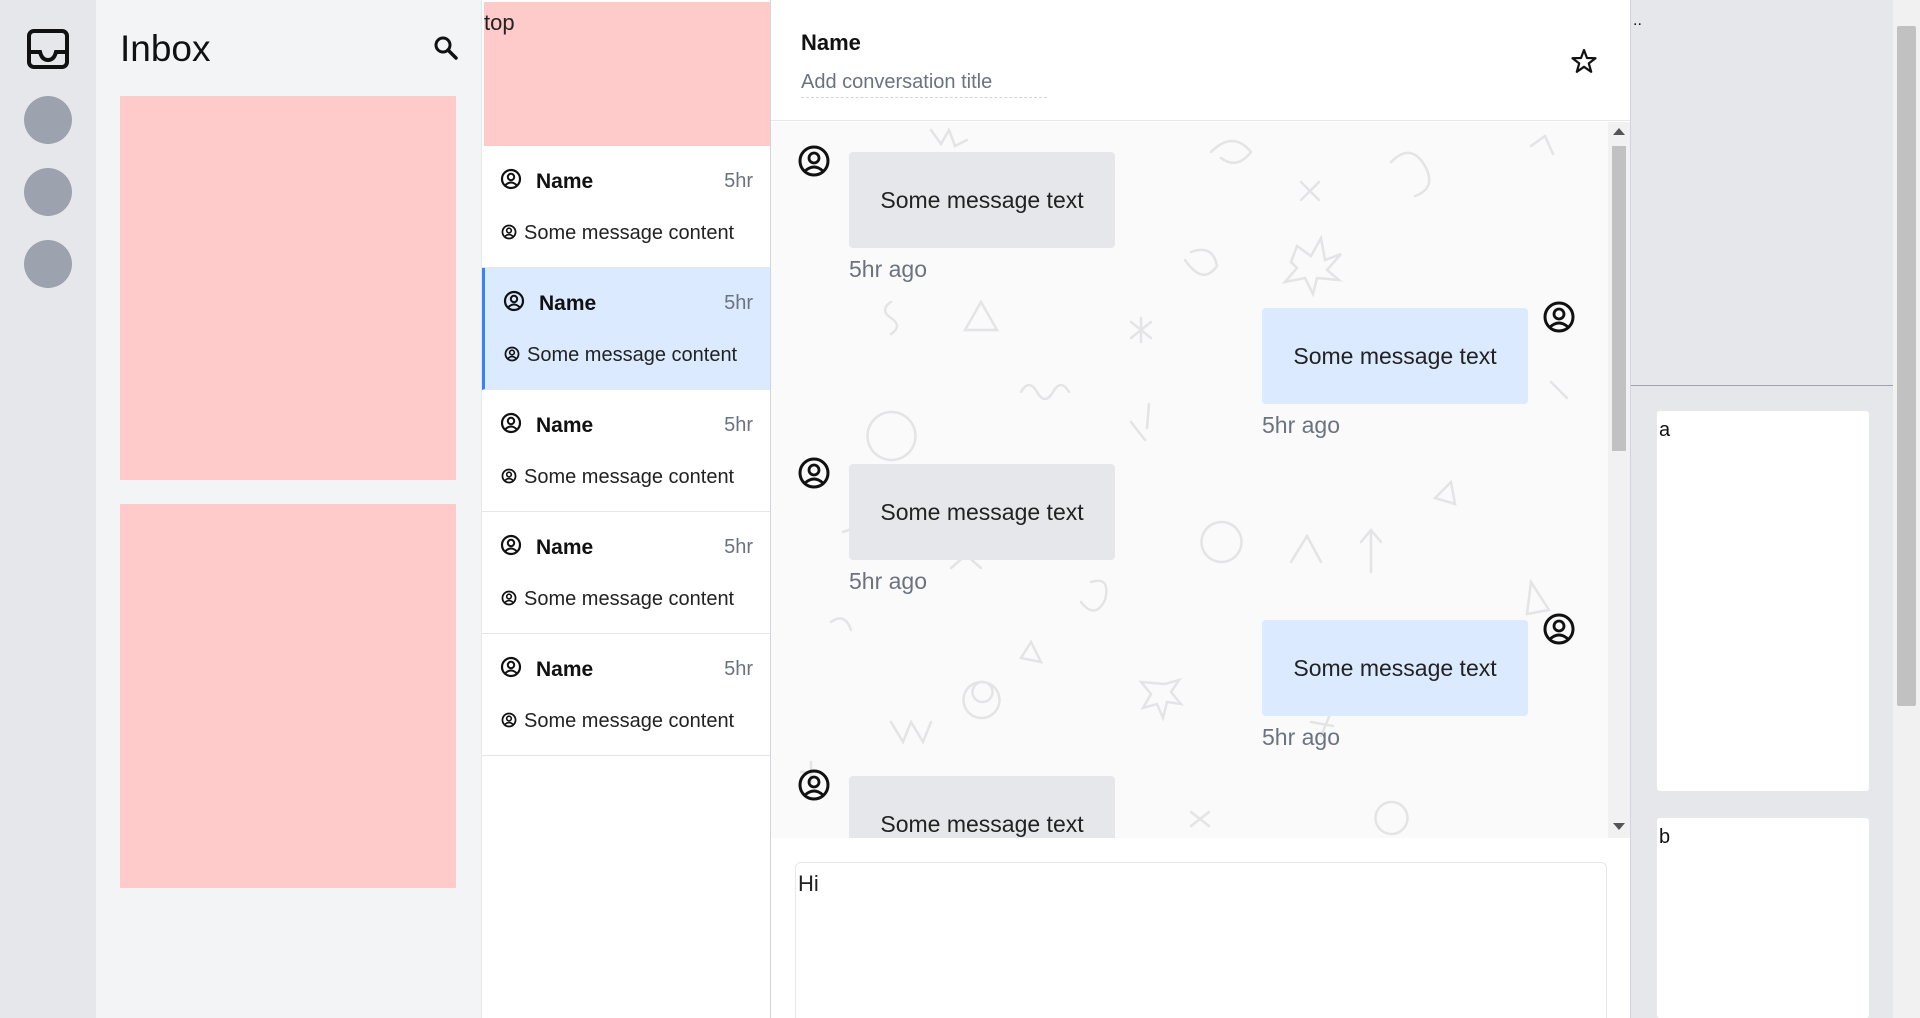  What do you see at coordinates (499, 22) in the screenshot?
I see `top-label: top` at bounding box center [499, 22].